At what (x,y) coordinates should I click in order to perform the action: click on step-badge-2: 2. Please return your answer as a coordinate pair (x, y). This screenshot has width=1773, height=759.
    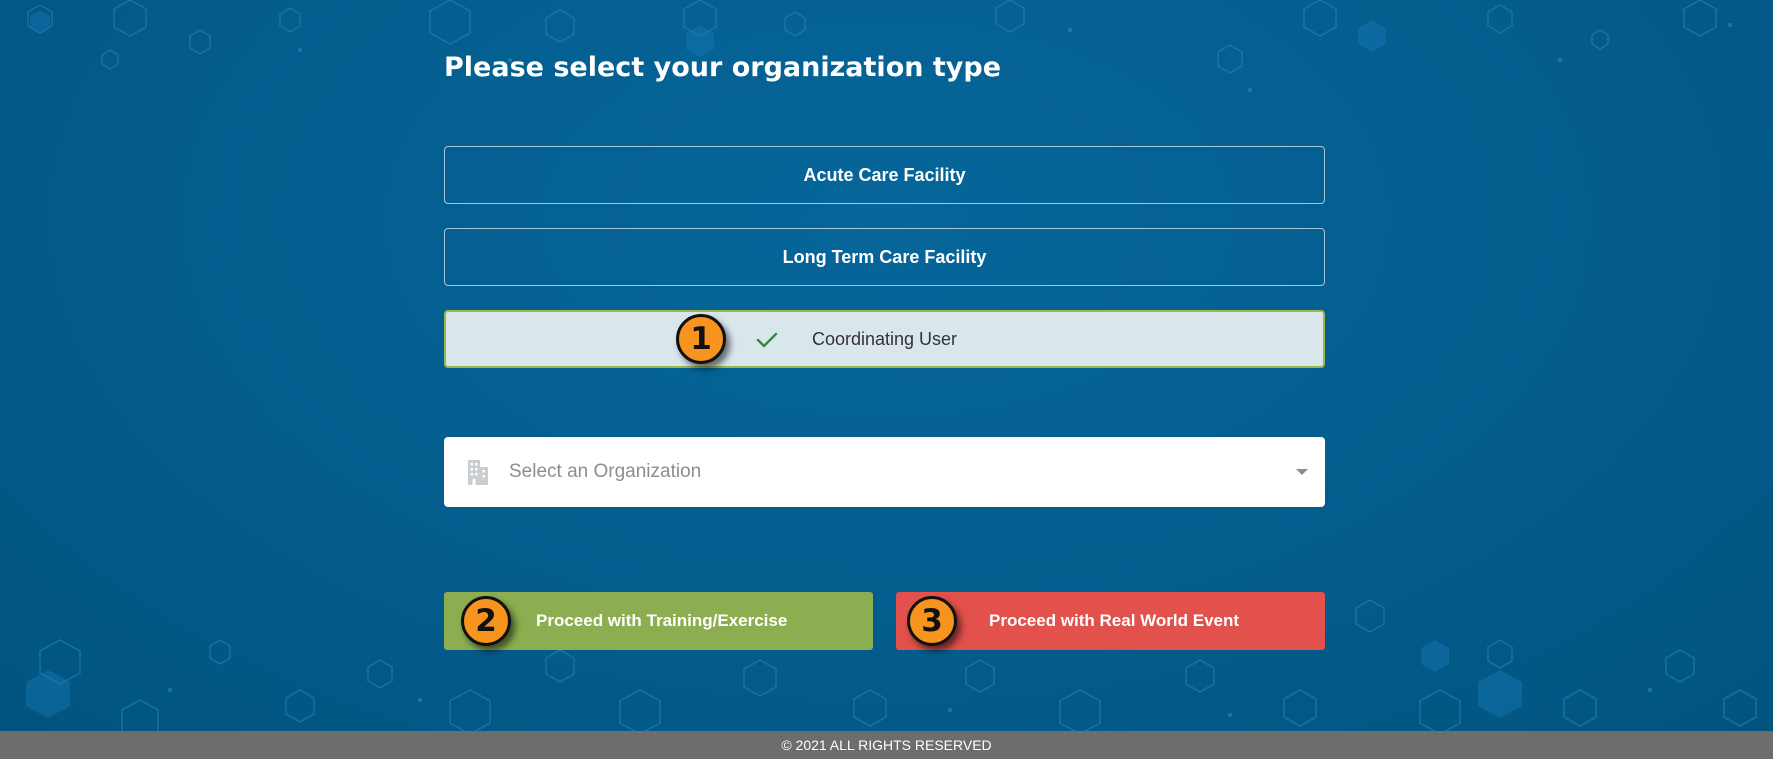
    Looking at the image, I should click on (486, 621).